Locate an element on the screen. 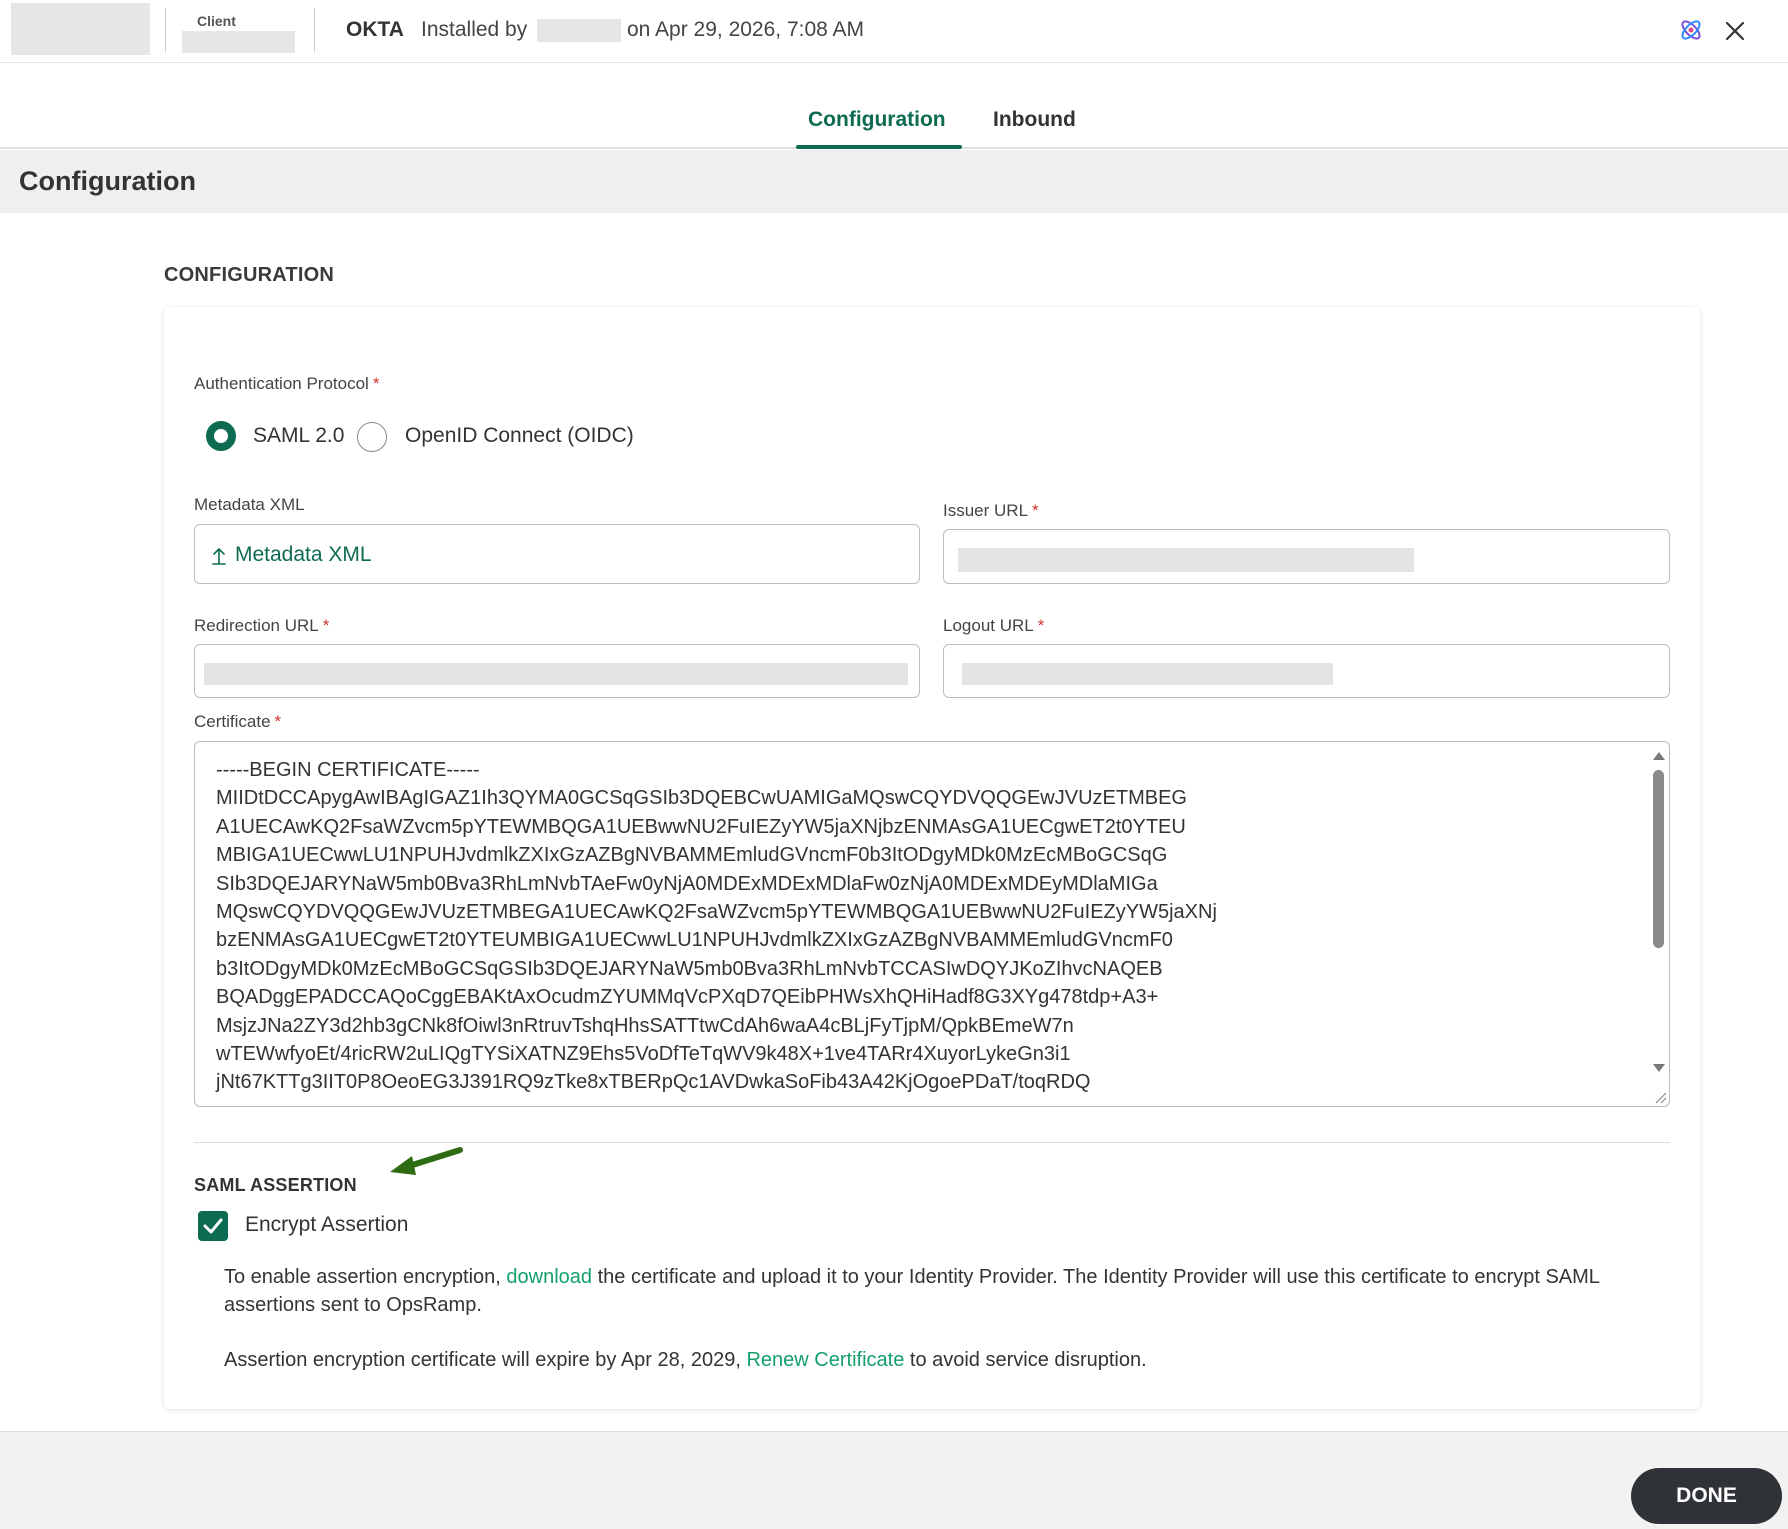  radio-saml-label: SAML 2.0 is located at coordinates (299, 435).